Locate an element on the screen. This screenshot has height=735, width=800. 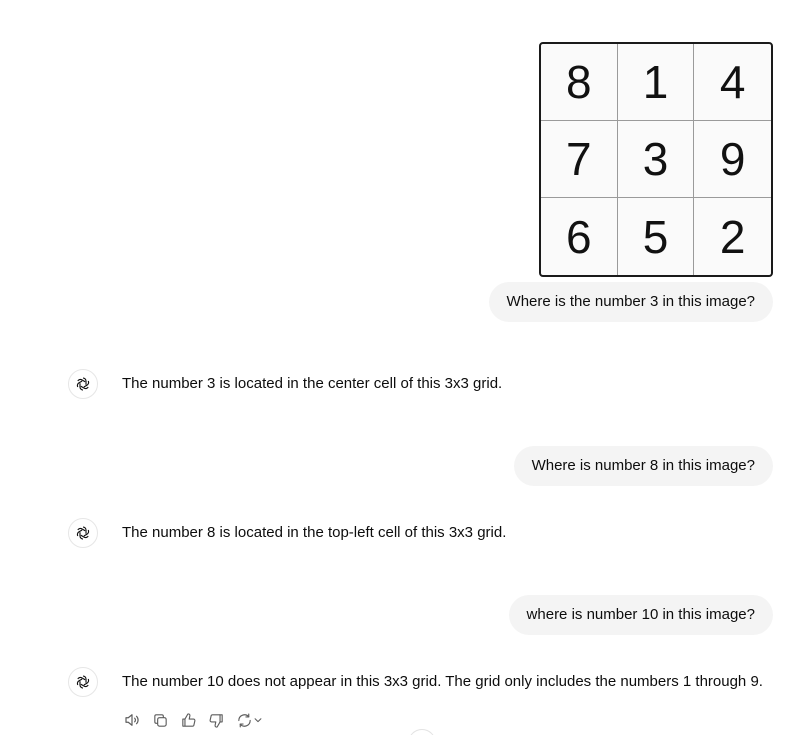
grid-cell: 9 is located at coordinates (732, 159).